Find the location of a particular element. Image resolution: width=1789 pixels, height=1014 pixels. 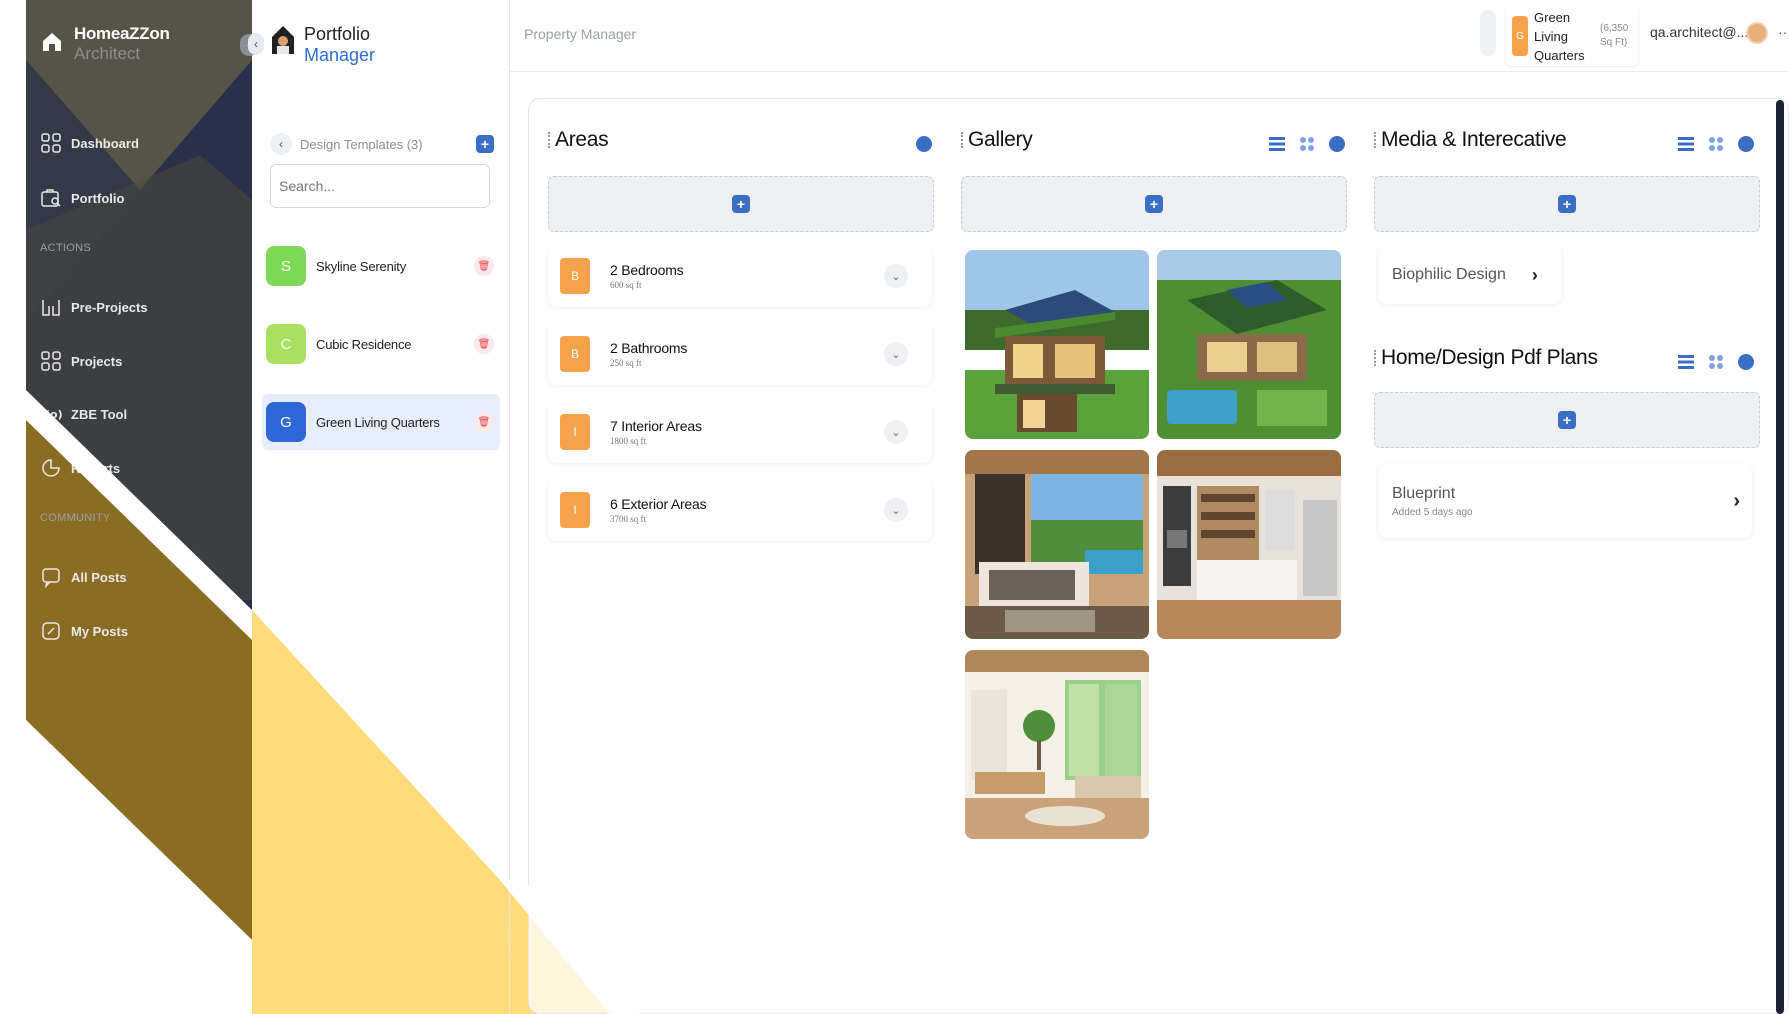

sidebar-item-label: Dashboard is located at coordinates (105, 143).